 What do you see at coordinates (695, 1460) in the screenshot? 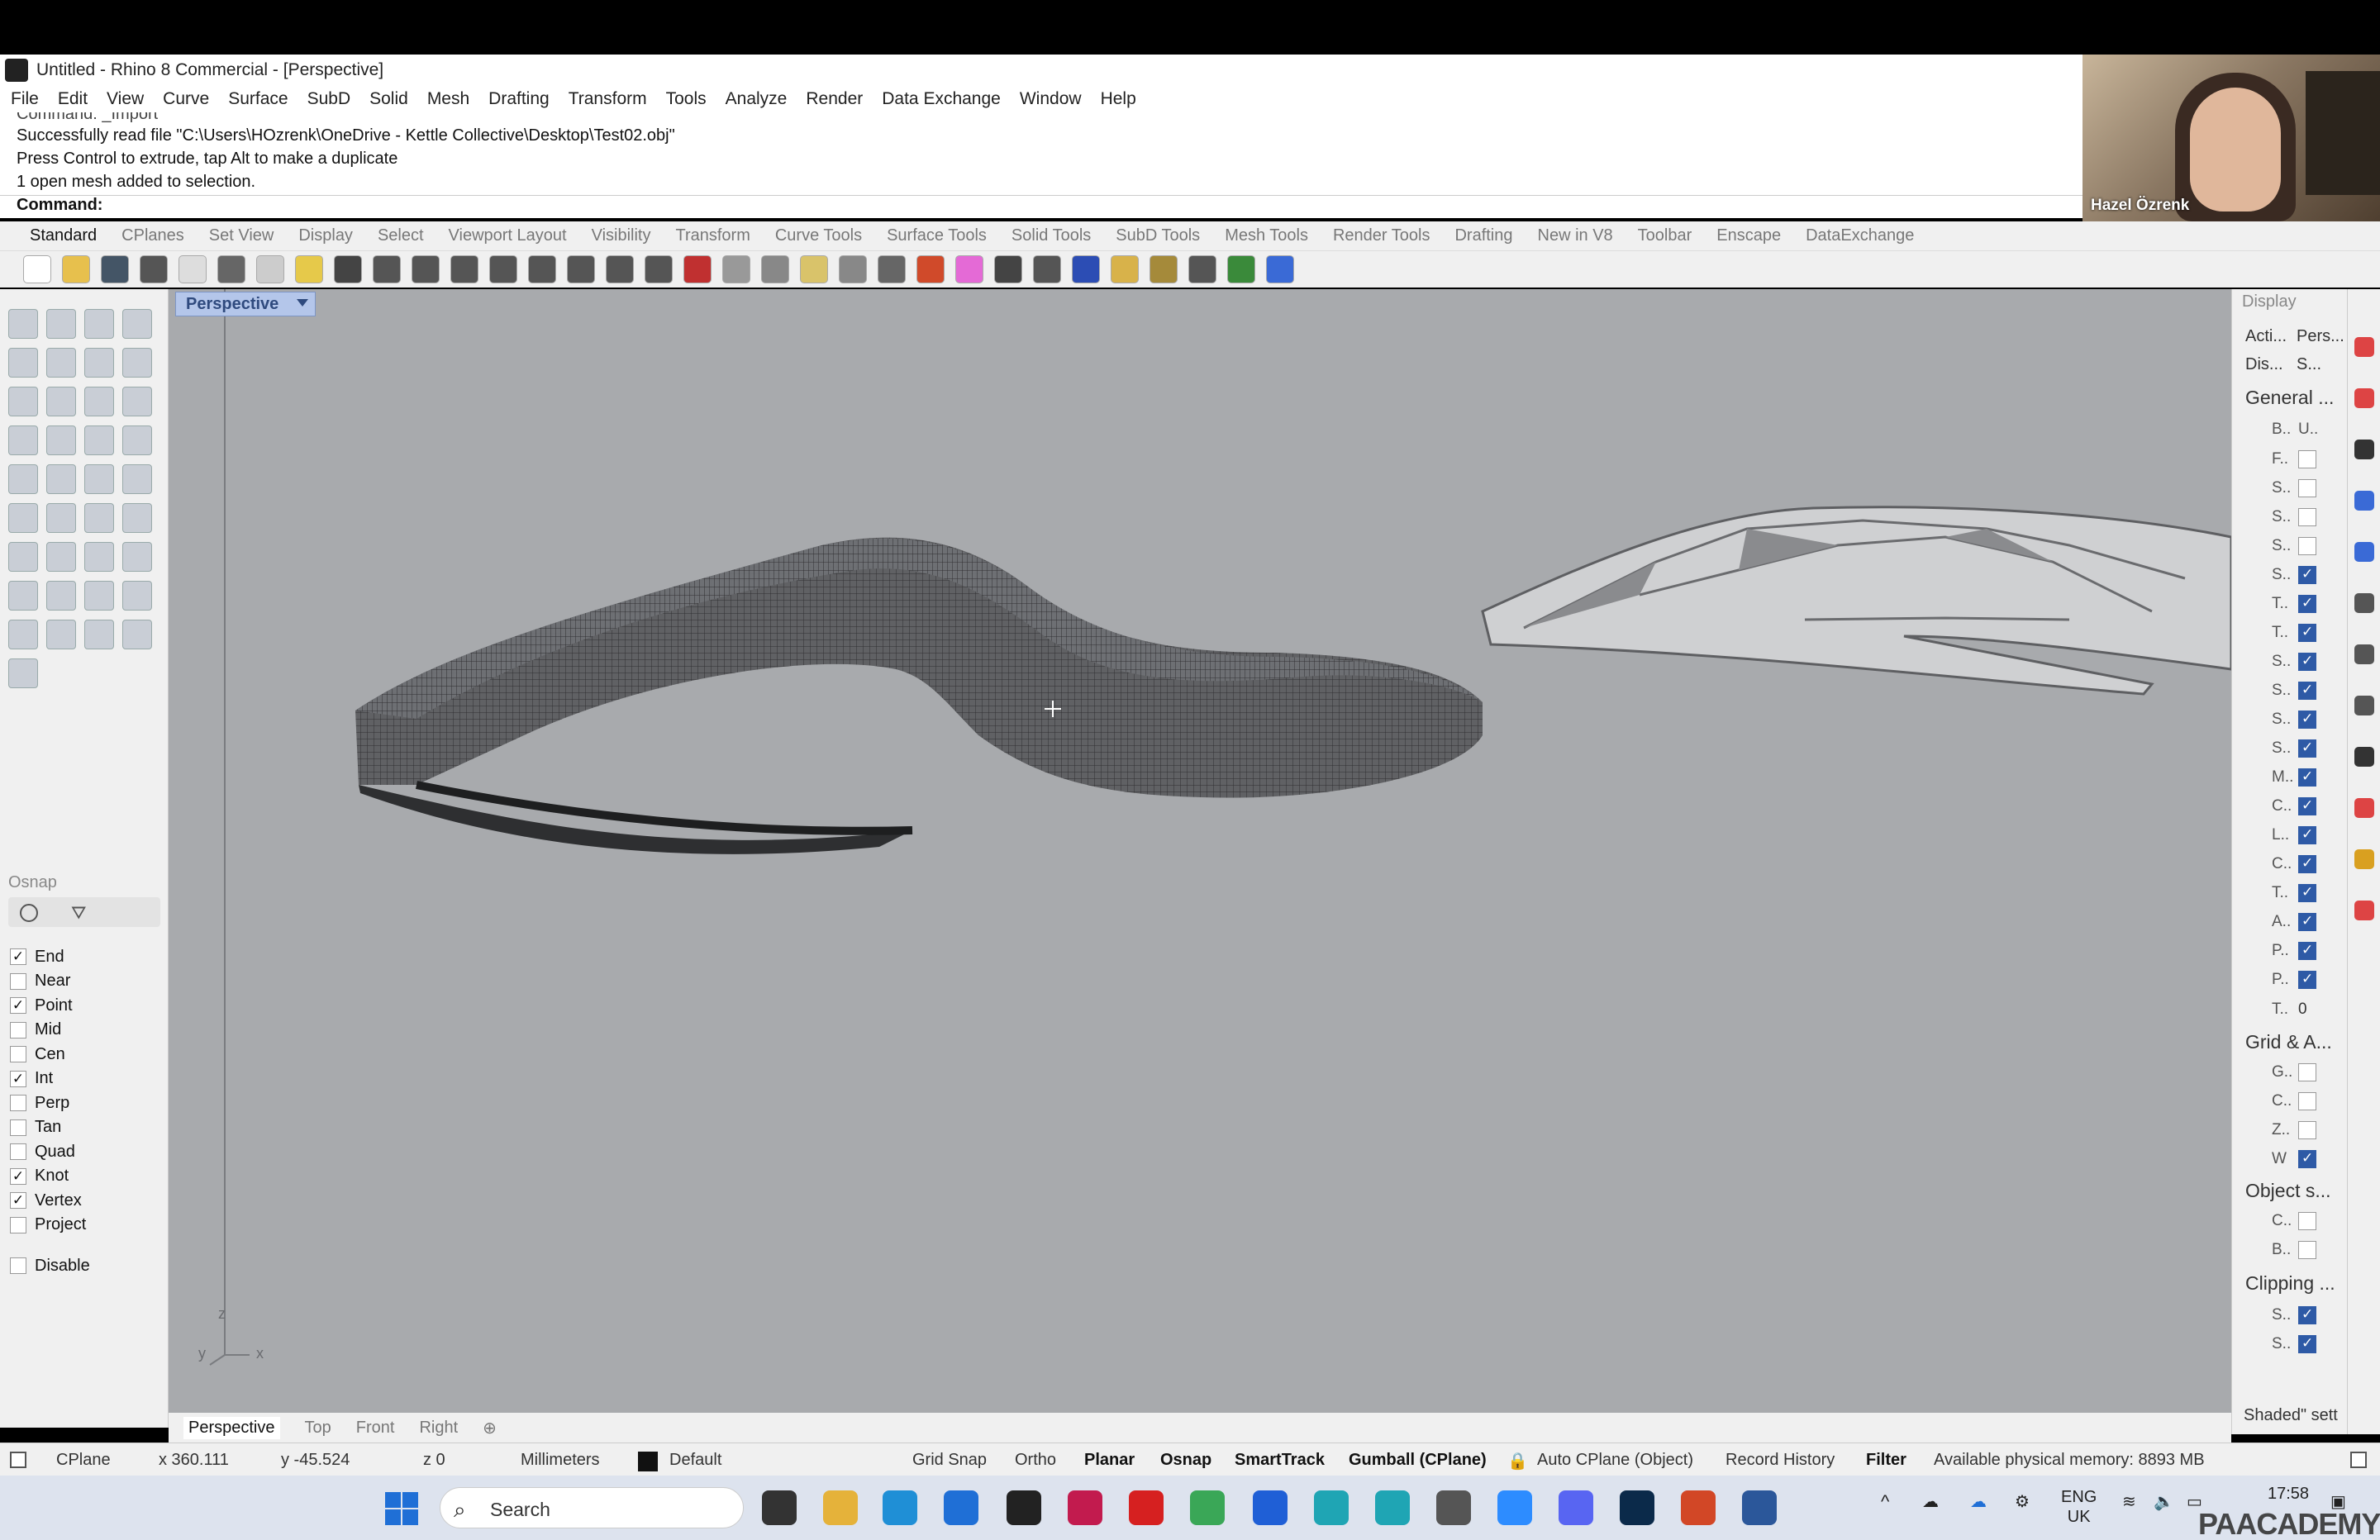
I see `status-layer: Default` at bounding box center [695, 1460].